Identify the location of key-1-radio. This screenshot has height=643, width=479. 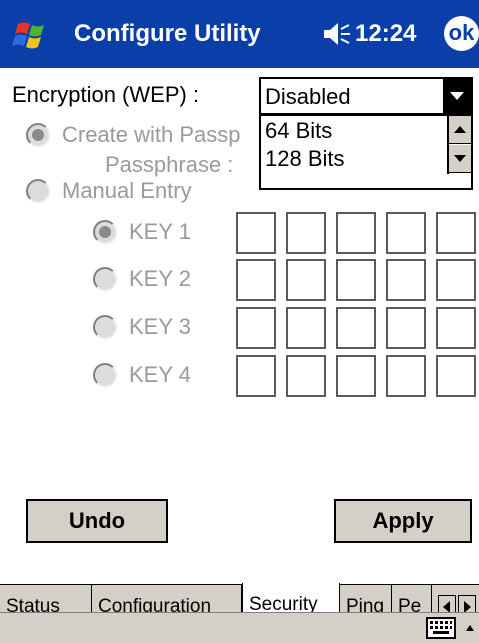
(105, 232).